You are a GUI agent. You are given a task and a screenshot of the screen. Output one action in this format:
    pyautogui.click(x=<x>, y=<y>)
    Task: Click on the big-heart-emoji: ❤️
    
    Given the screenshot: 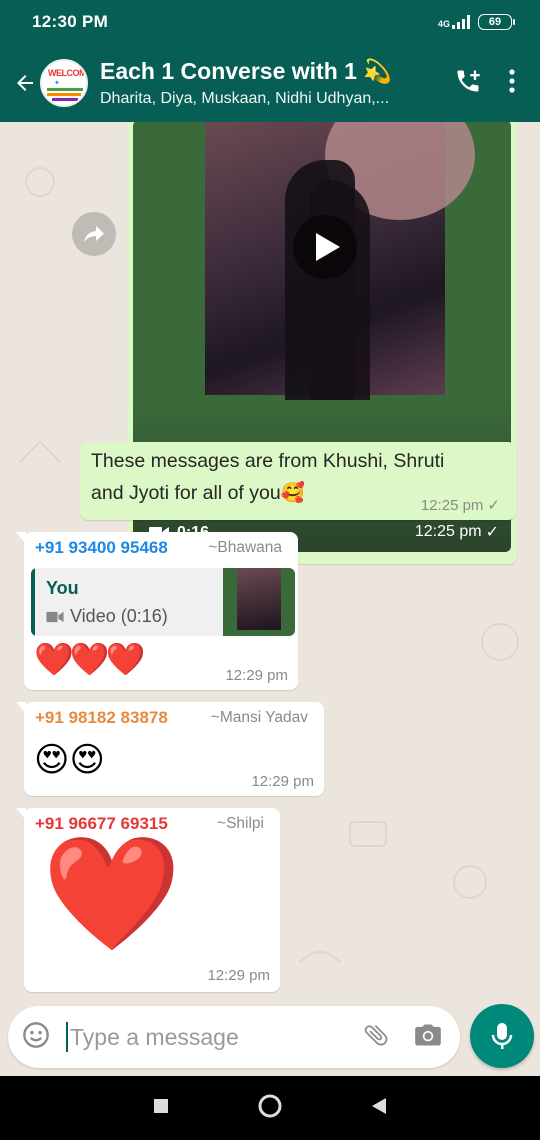 What is the action you would take?
    pyautogui.click(x=112, y=894)
    